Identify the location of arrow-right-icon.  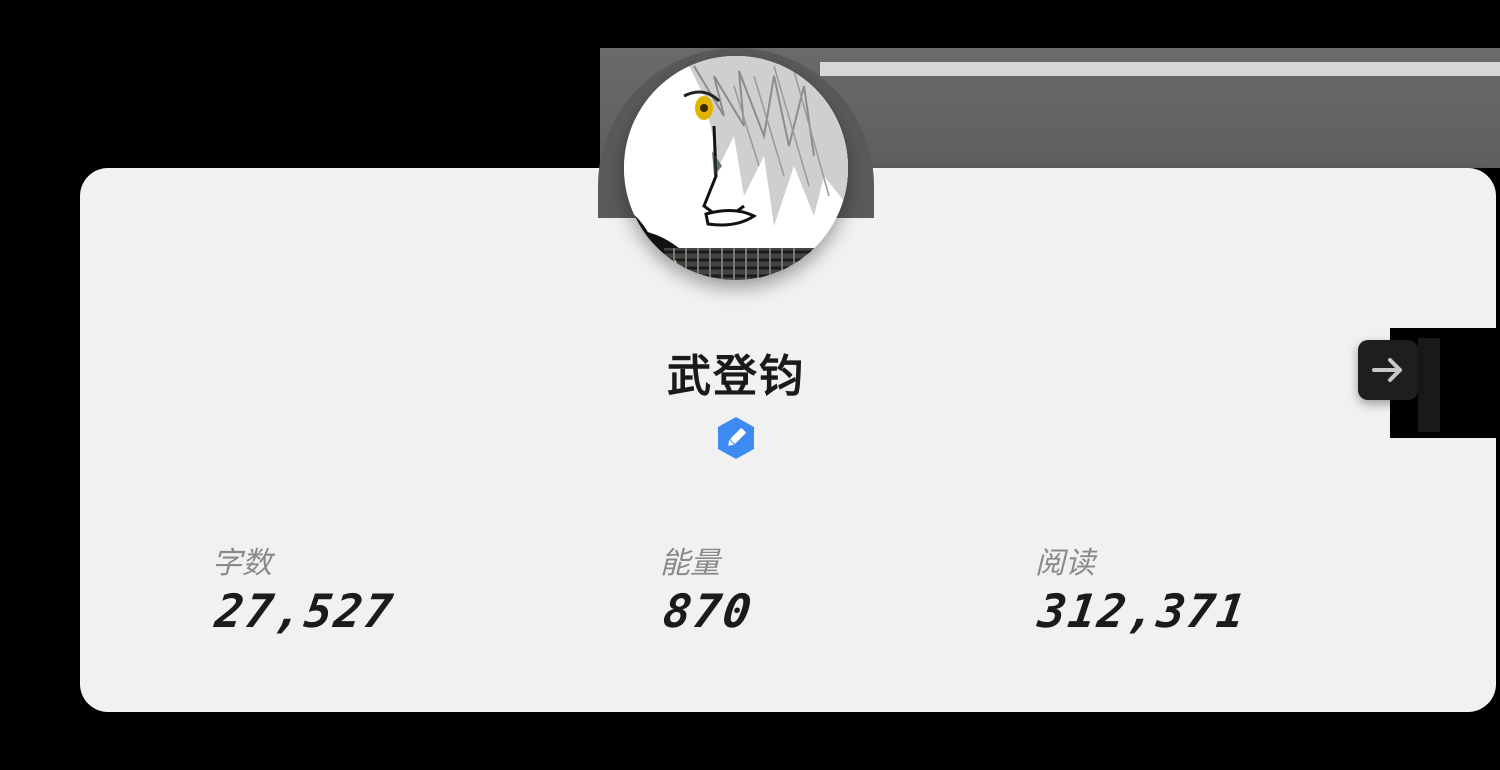
(1387, 370).